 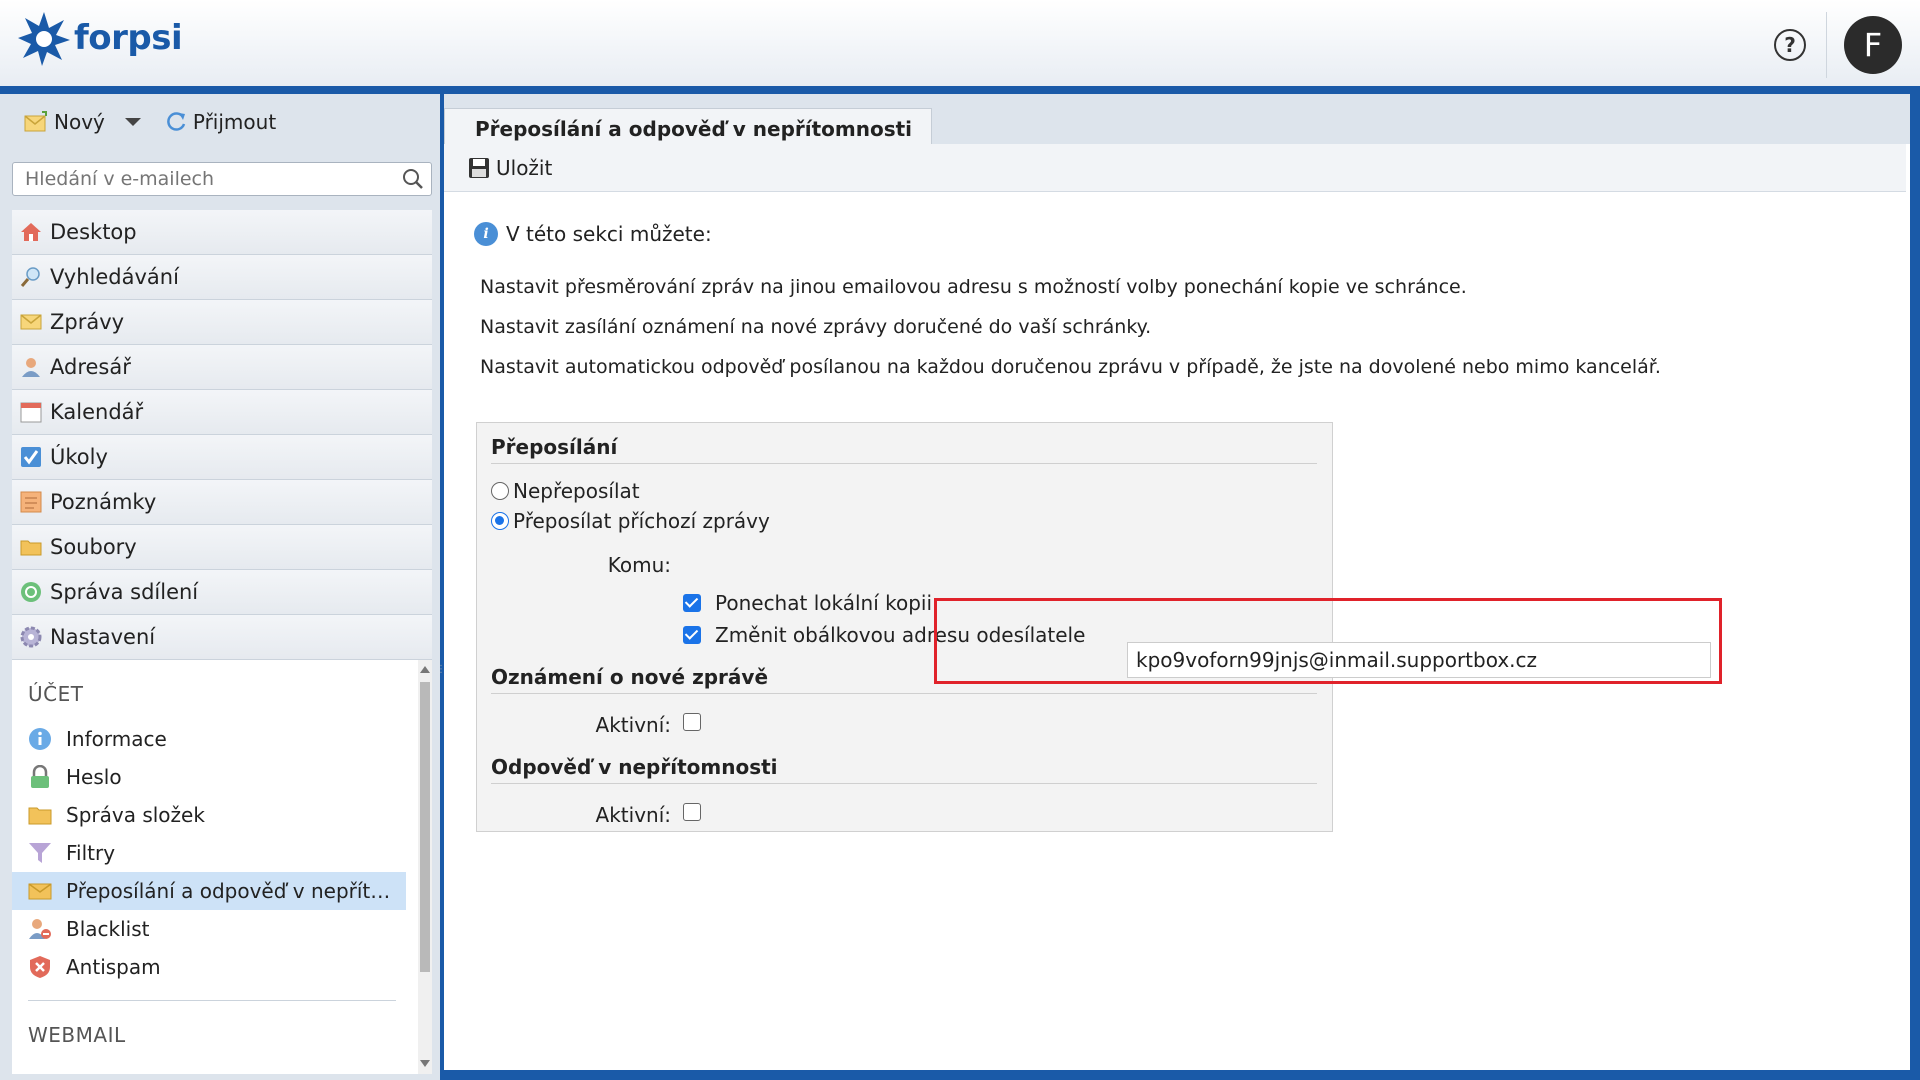 I want to click on receive-button: Přijmout, so click(x=220, y=122).